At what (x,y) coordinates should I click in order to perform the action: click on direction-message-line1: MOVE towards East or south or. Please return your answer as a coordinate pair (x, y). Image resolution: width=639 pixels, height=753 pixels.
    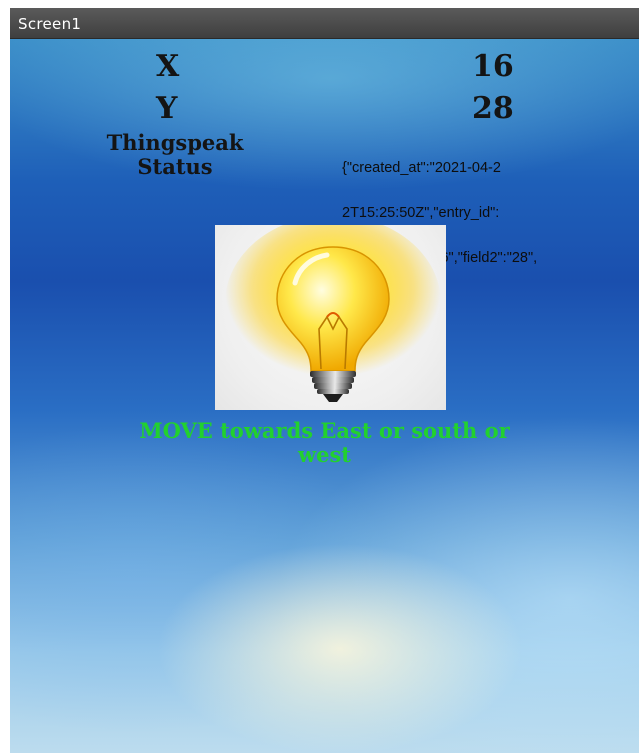
    Looking at the image, I should click on (324, 430).